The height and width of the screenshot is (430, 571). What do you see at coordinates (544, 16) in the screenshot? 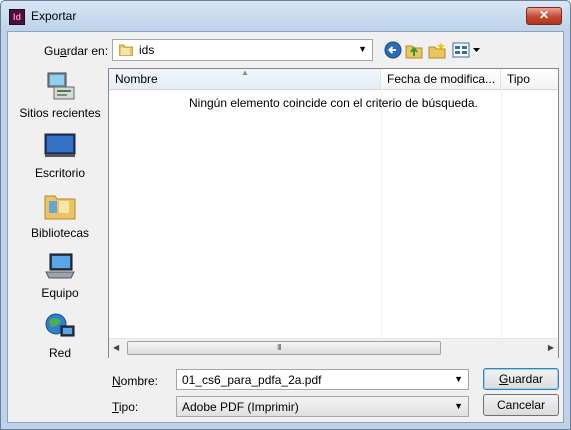
I see `close-button: ✕` at bounding box center [544, 16].